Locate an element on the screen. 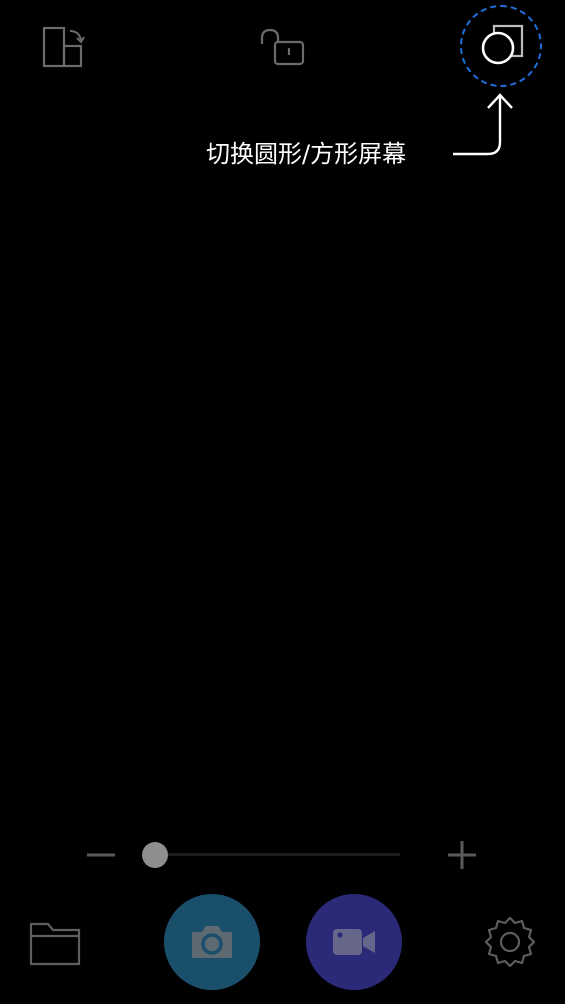 The height and width of the screenshot is (1004, 565). tooltip-label: 切换圆形/方形屏幕 is located at coordinates (306, 154).